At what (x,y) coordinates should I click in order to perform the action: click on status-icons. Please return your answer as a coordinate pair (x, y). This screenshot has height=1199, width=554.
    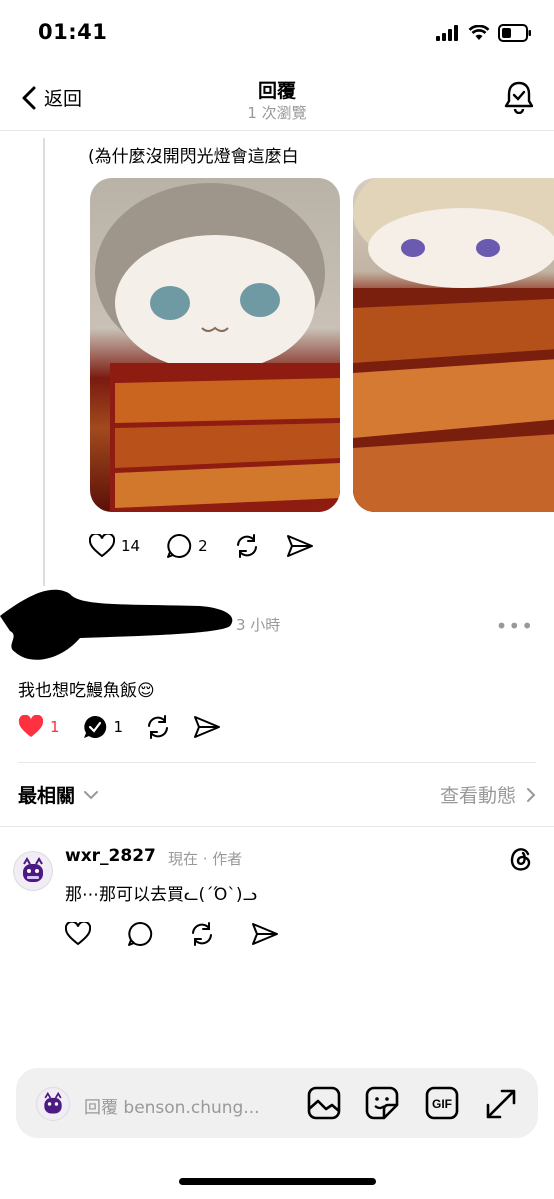
    Looking at the image, I should click on (484, 33).